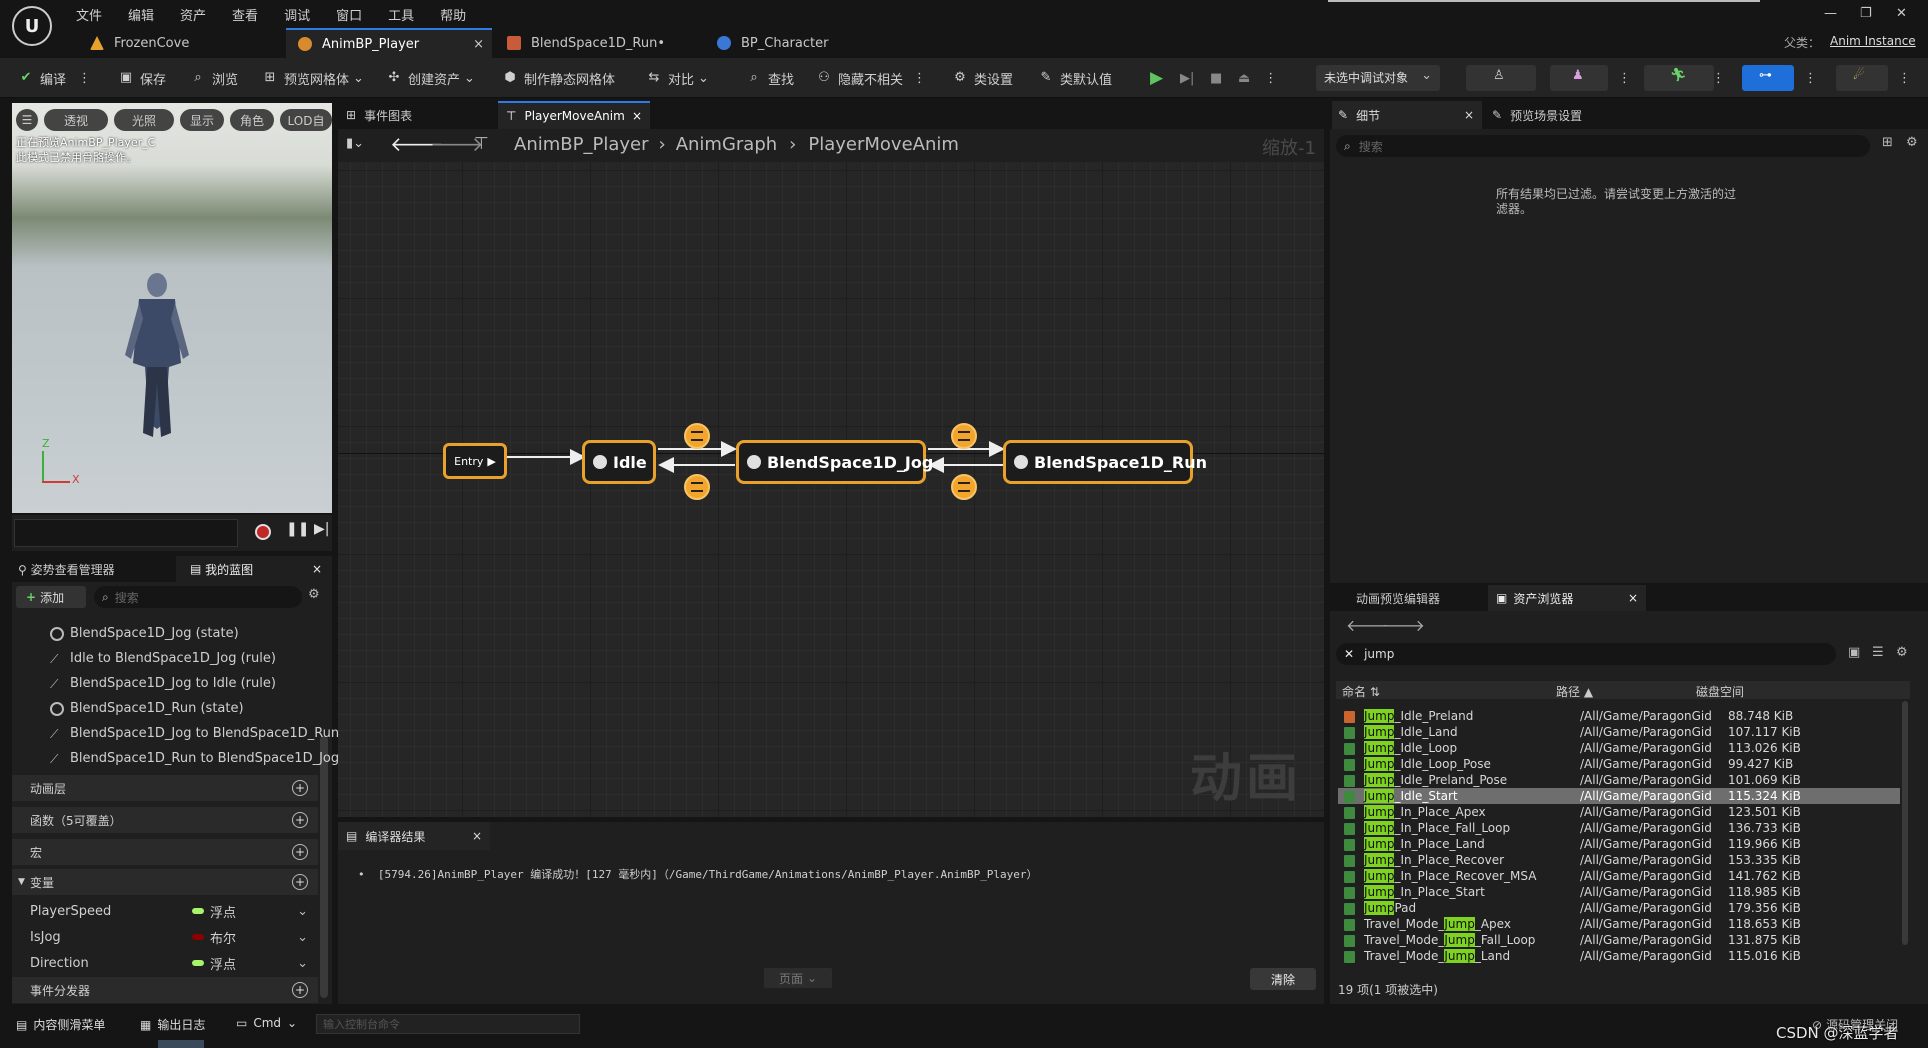 Image resolution: width=1928 pixels, height=1048 pixels. I want to click on record-icon, so click(263, 532).